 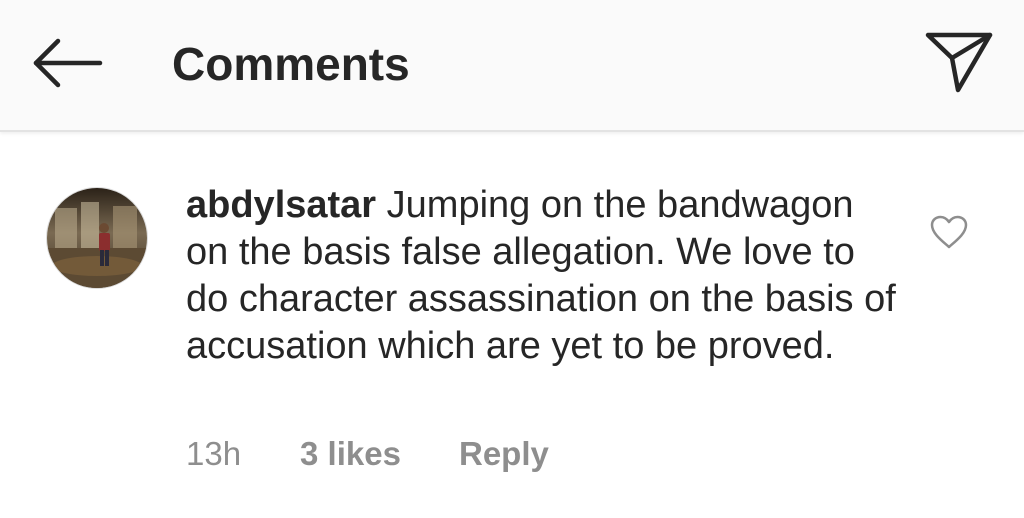 I want to click on share-button, so click(x=959, y=62).